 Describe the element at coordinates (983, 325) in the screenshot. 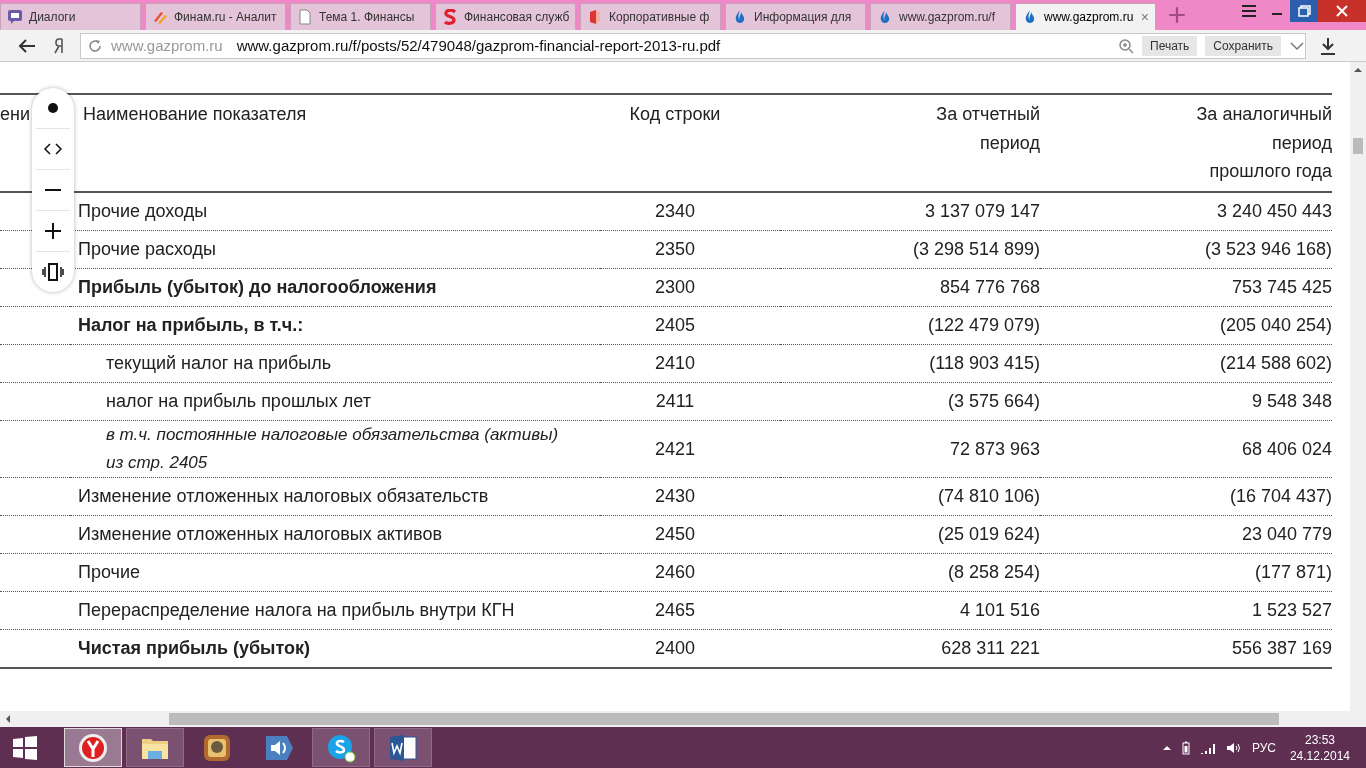

I see `table-value: (122 479 079)` at that location.